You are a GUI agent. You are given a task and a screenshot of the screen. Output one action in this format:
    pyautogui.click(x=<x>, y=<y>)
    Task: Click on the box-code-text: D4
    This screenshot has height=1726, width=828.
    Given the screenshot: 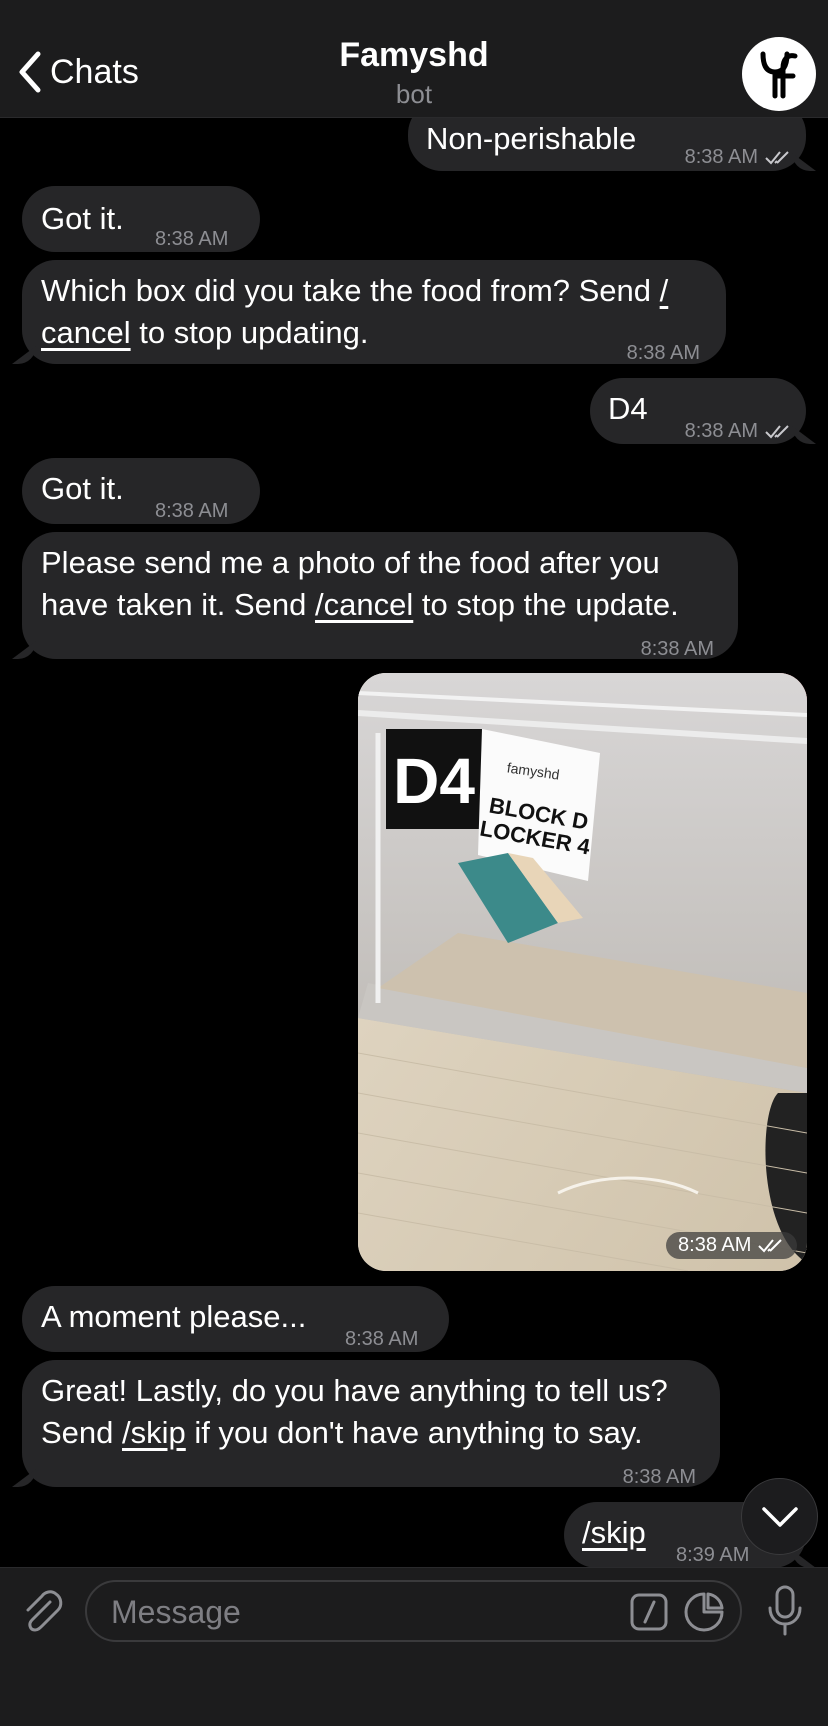 What is the action you would take?
    pyautogui.click(x=434, y=781)
    